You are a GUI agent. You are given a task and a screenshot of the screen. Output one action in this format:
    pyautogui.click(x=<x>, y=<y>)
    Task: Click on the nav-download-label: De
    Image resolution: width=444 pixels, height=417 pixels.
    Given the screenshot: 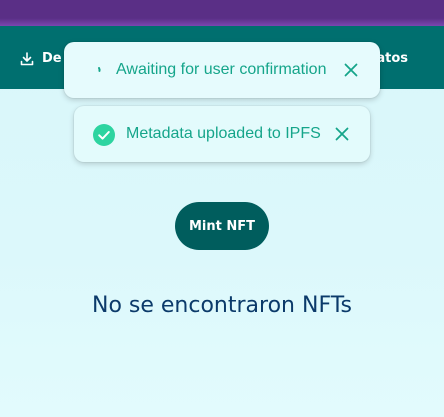 What is the action you would take?
    pyautogui.click(x=52, y=58)
    